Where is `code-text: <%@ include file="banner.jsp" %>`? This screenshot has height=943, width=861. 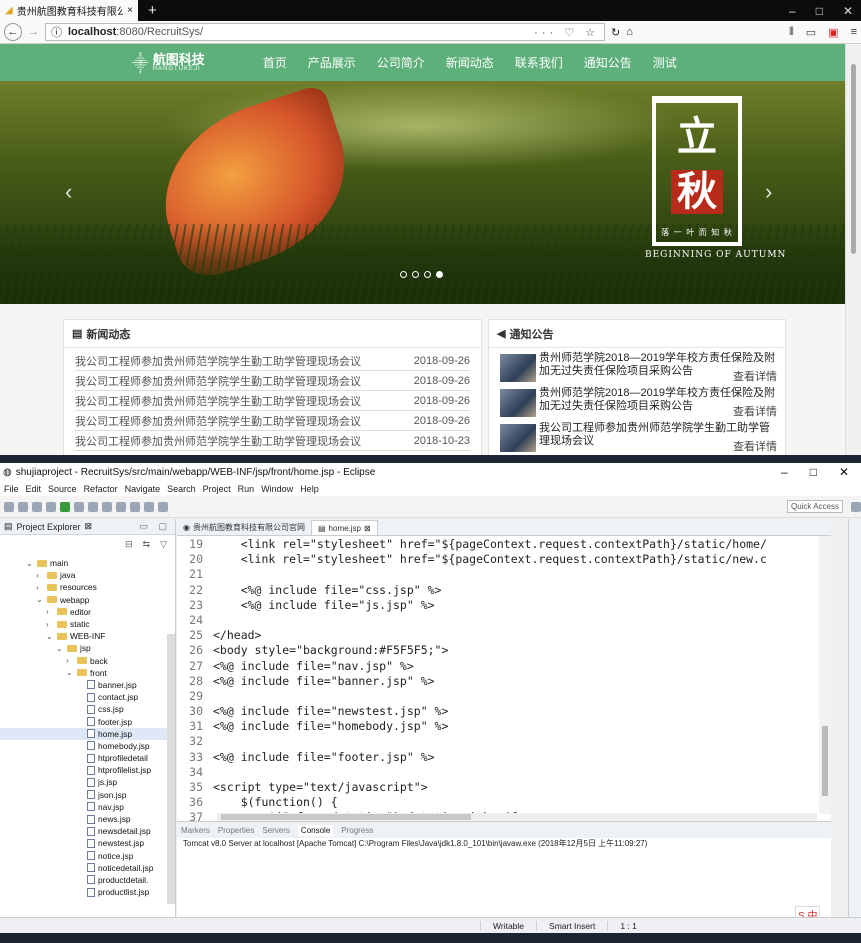 code-text: <%@ include file="banner.jsp" %> is located at coordinates (321, 681).